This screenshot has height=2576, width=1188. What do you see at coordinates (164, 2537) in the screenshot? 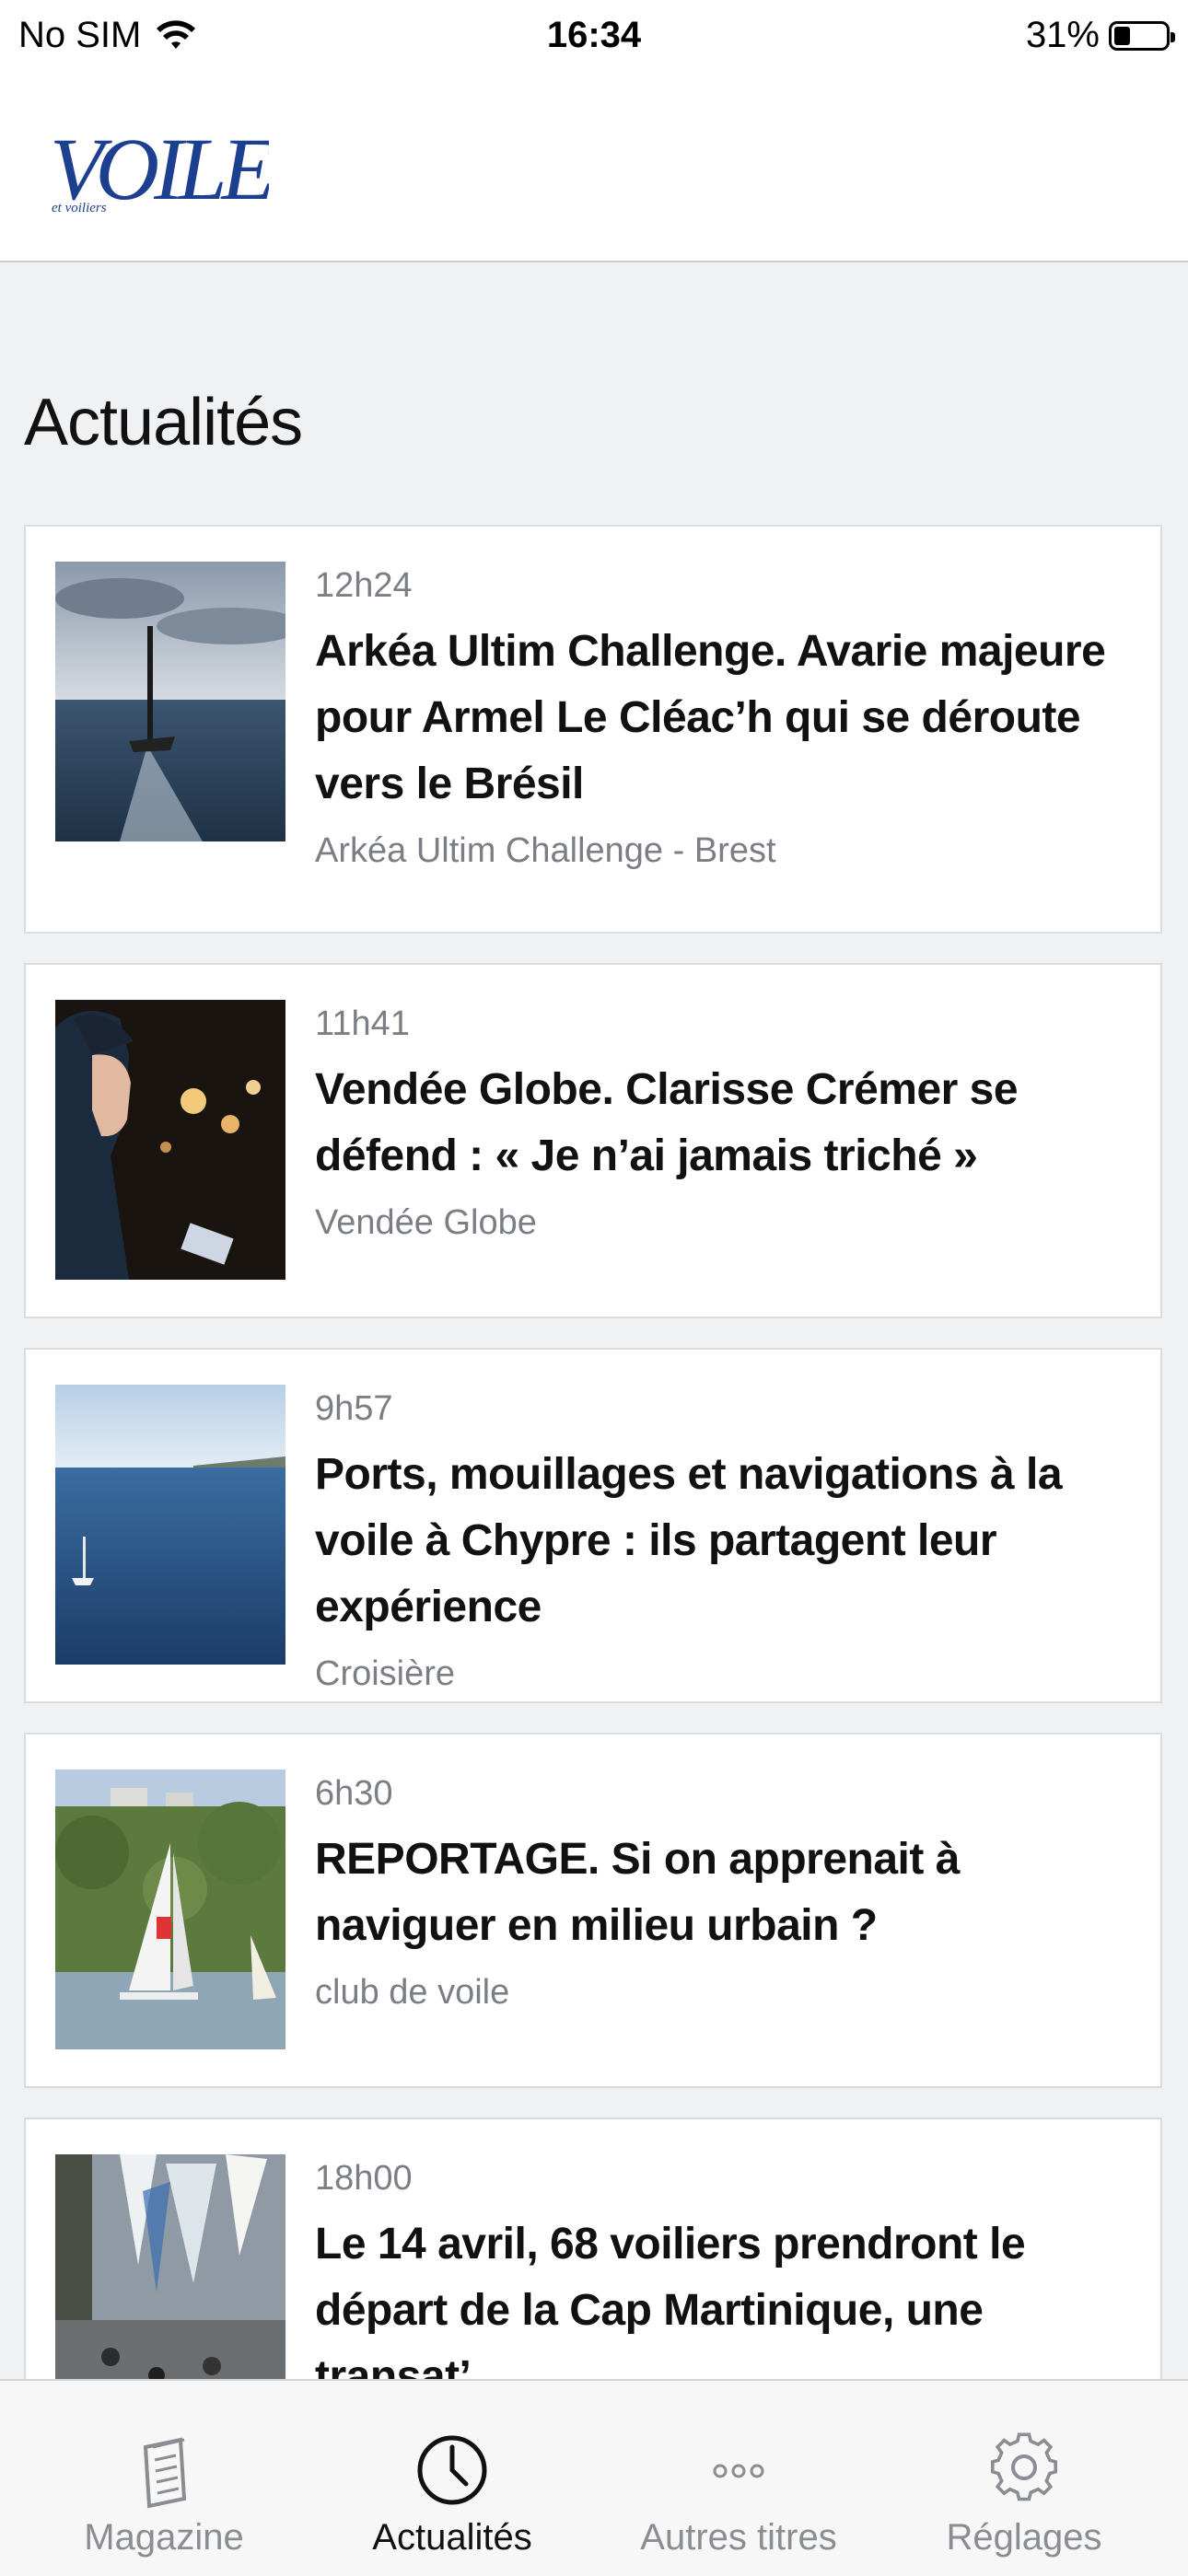
I see `tab-label: Magazine` at bounding box center [164, 2537].